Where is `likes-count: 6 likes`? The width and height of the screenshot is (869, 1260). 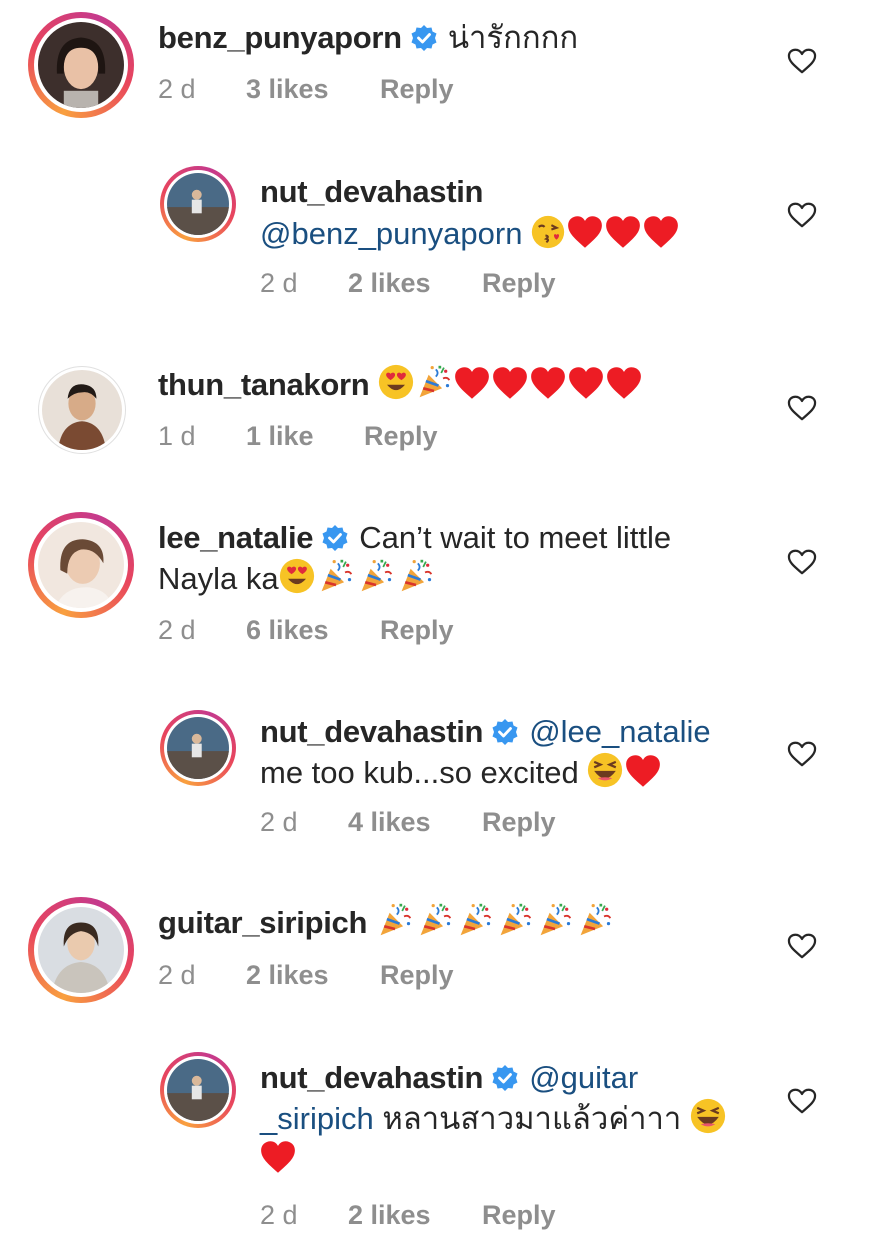
likes-count: 6 likes is located at coordinates (313, 630).